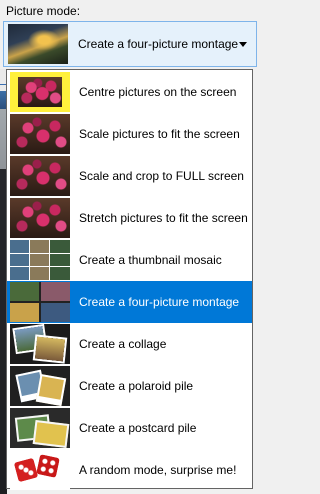 This screenshot has width=320, height=494. What do you see at coordinates (38, 44) in the screenshot?
I see `road-thumbnail-icon` at bounding box center [38, 44].